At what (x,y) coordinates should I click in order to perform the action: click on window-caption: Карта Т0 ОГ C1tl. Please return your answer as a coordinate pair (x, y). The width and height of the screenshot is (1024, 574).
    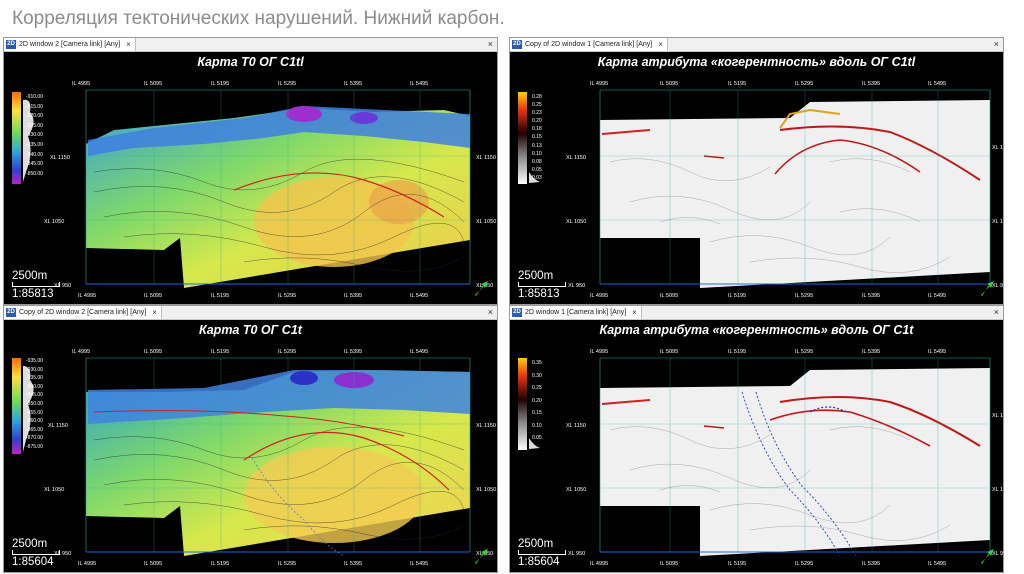
    Looking at the image, I should click on (250, 62).